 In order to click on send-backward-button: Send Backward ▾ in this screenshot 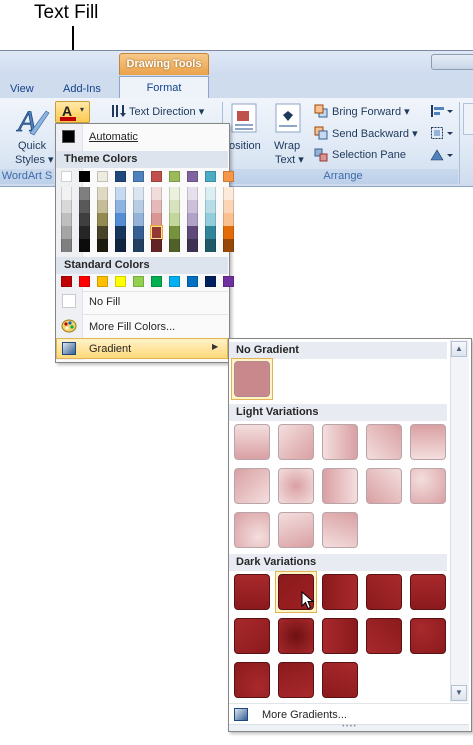, I will do `click(375, 133)`.